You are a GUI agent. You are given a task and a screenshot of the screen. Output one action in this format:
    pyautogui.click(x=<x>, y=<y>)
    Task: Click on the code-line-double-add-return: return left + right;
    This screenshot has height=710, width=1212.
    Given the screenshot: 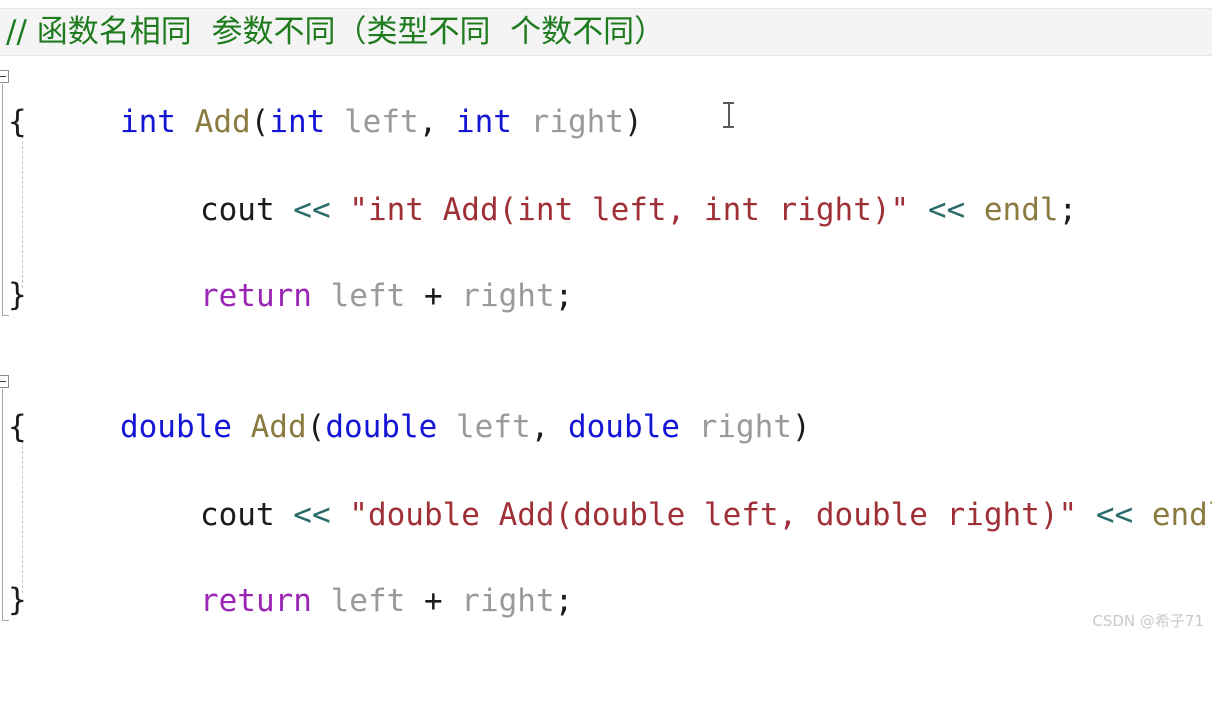 What is the action you would take?
    pyautogui.click(x=606, y=577)
    